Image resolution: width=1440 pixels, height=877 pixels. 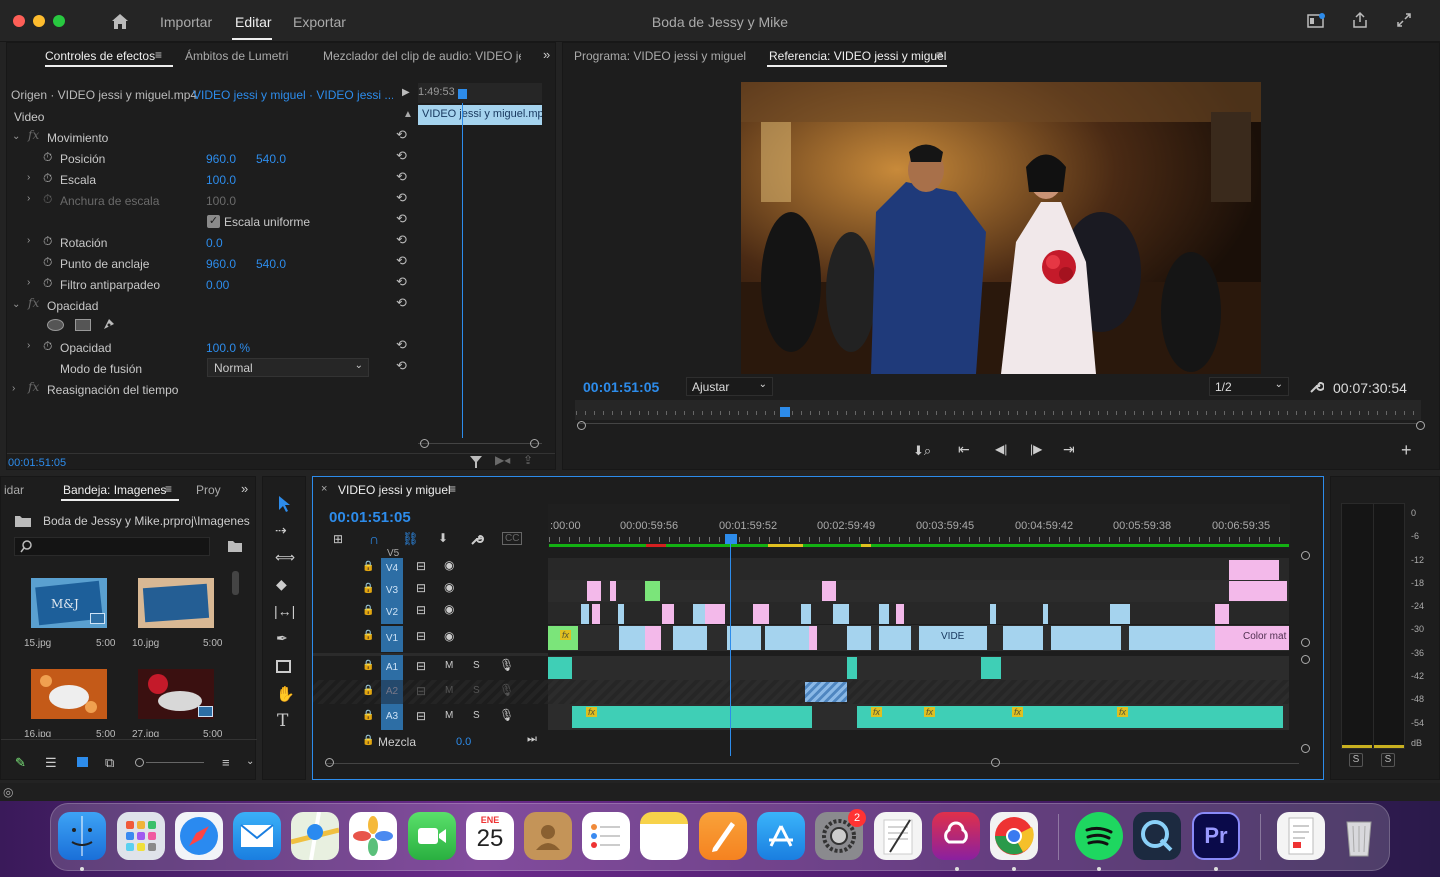 I want to click on collapse-section-icon: ▲, so click(x=408, y=114).